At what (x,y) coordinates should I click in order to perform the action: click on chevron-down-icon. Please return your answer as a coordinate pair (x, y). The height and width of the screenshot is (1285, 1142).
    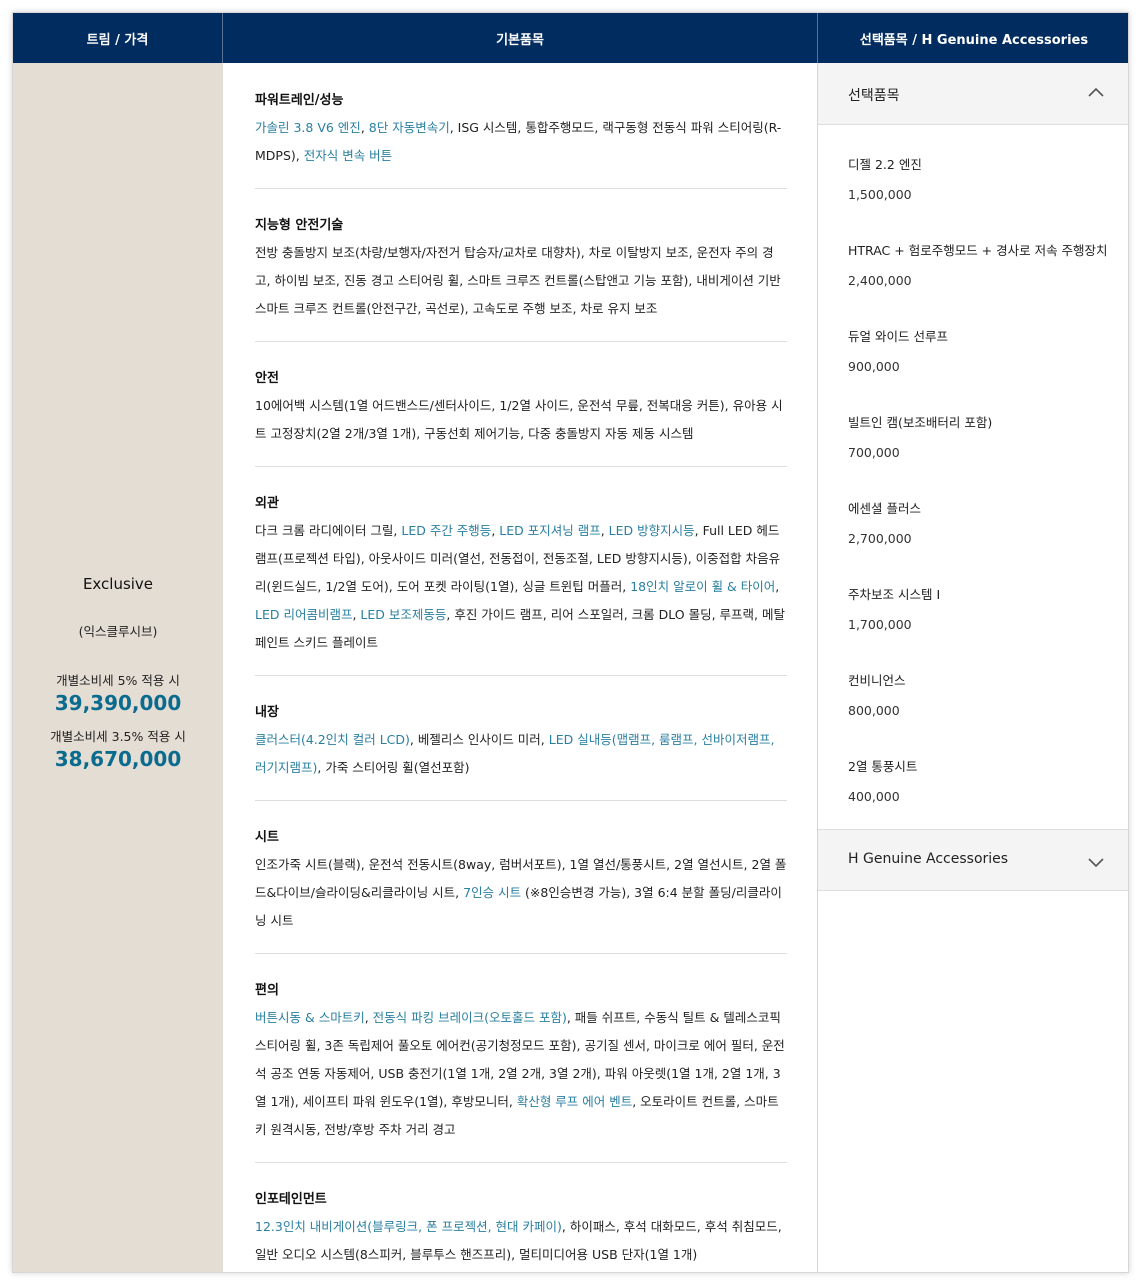
    Looking at the image, I should click on (1096, 863).